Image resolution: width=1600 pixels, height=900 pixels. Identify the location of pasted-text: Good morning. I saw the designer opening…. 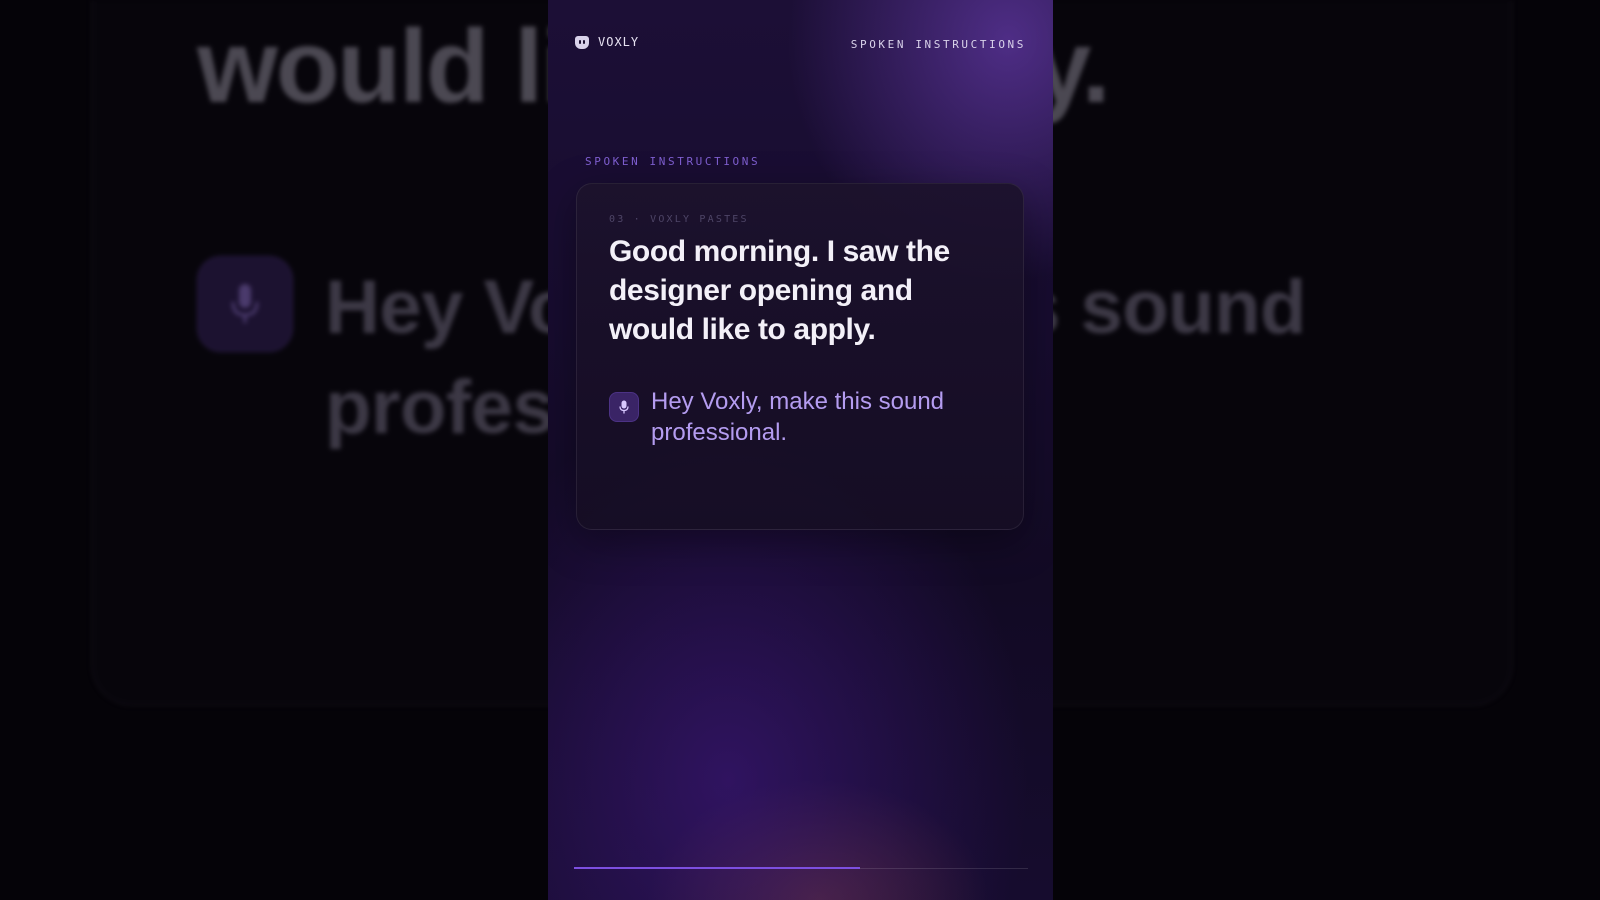
(779, 290).